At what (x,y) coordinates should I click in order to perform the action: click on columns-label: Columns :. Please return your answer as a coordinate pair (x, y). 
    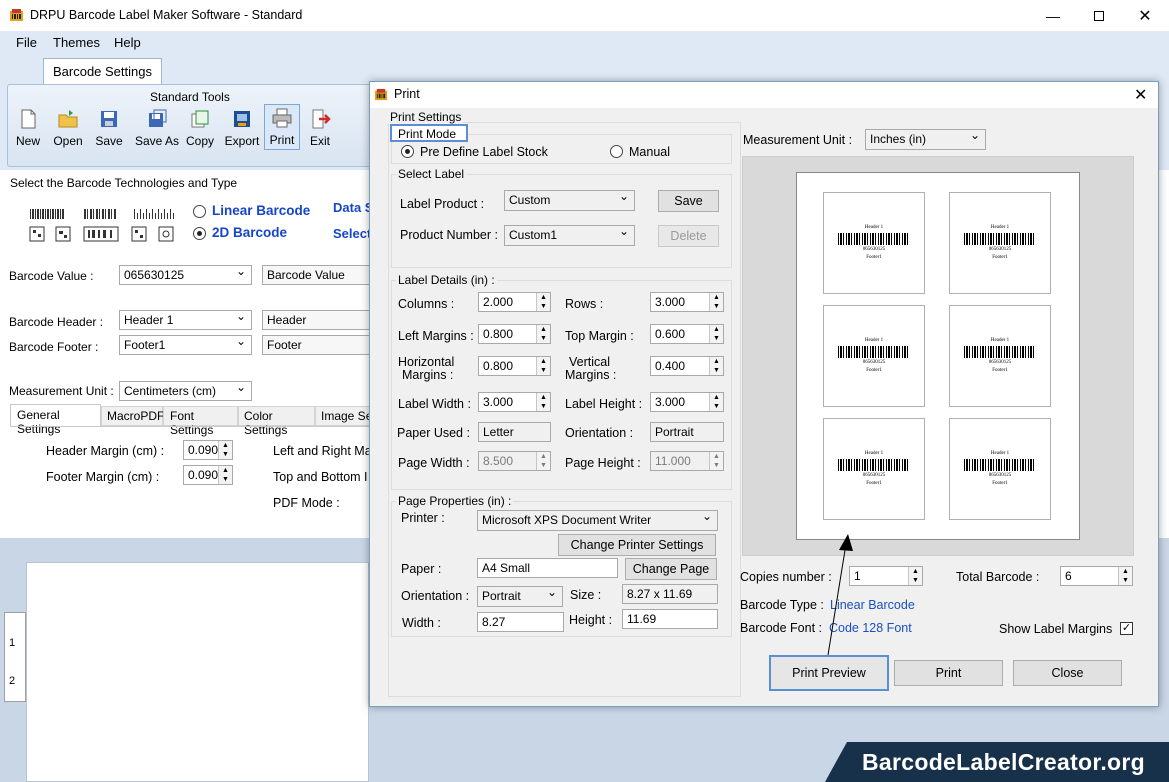
    Looking at the image, I should click on (426, 304).